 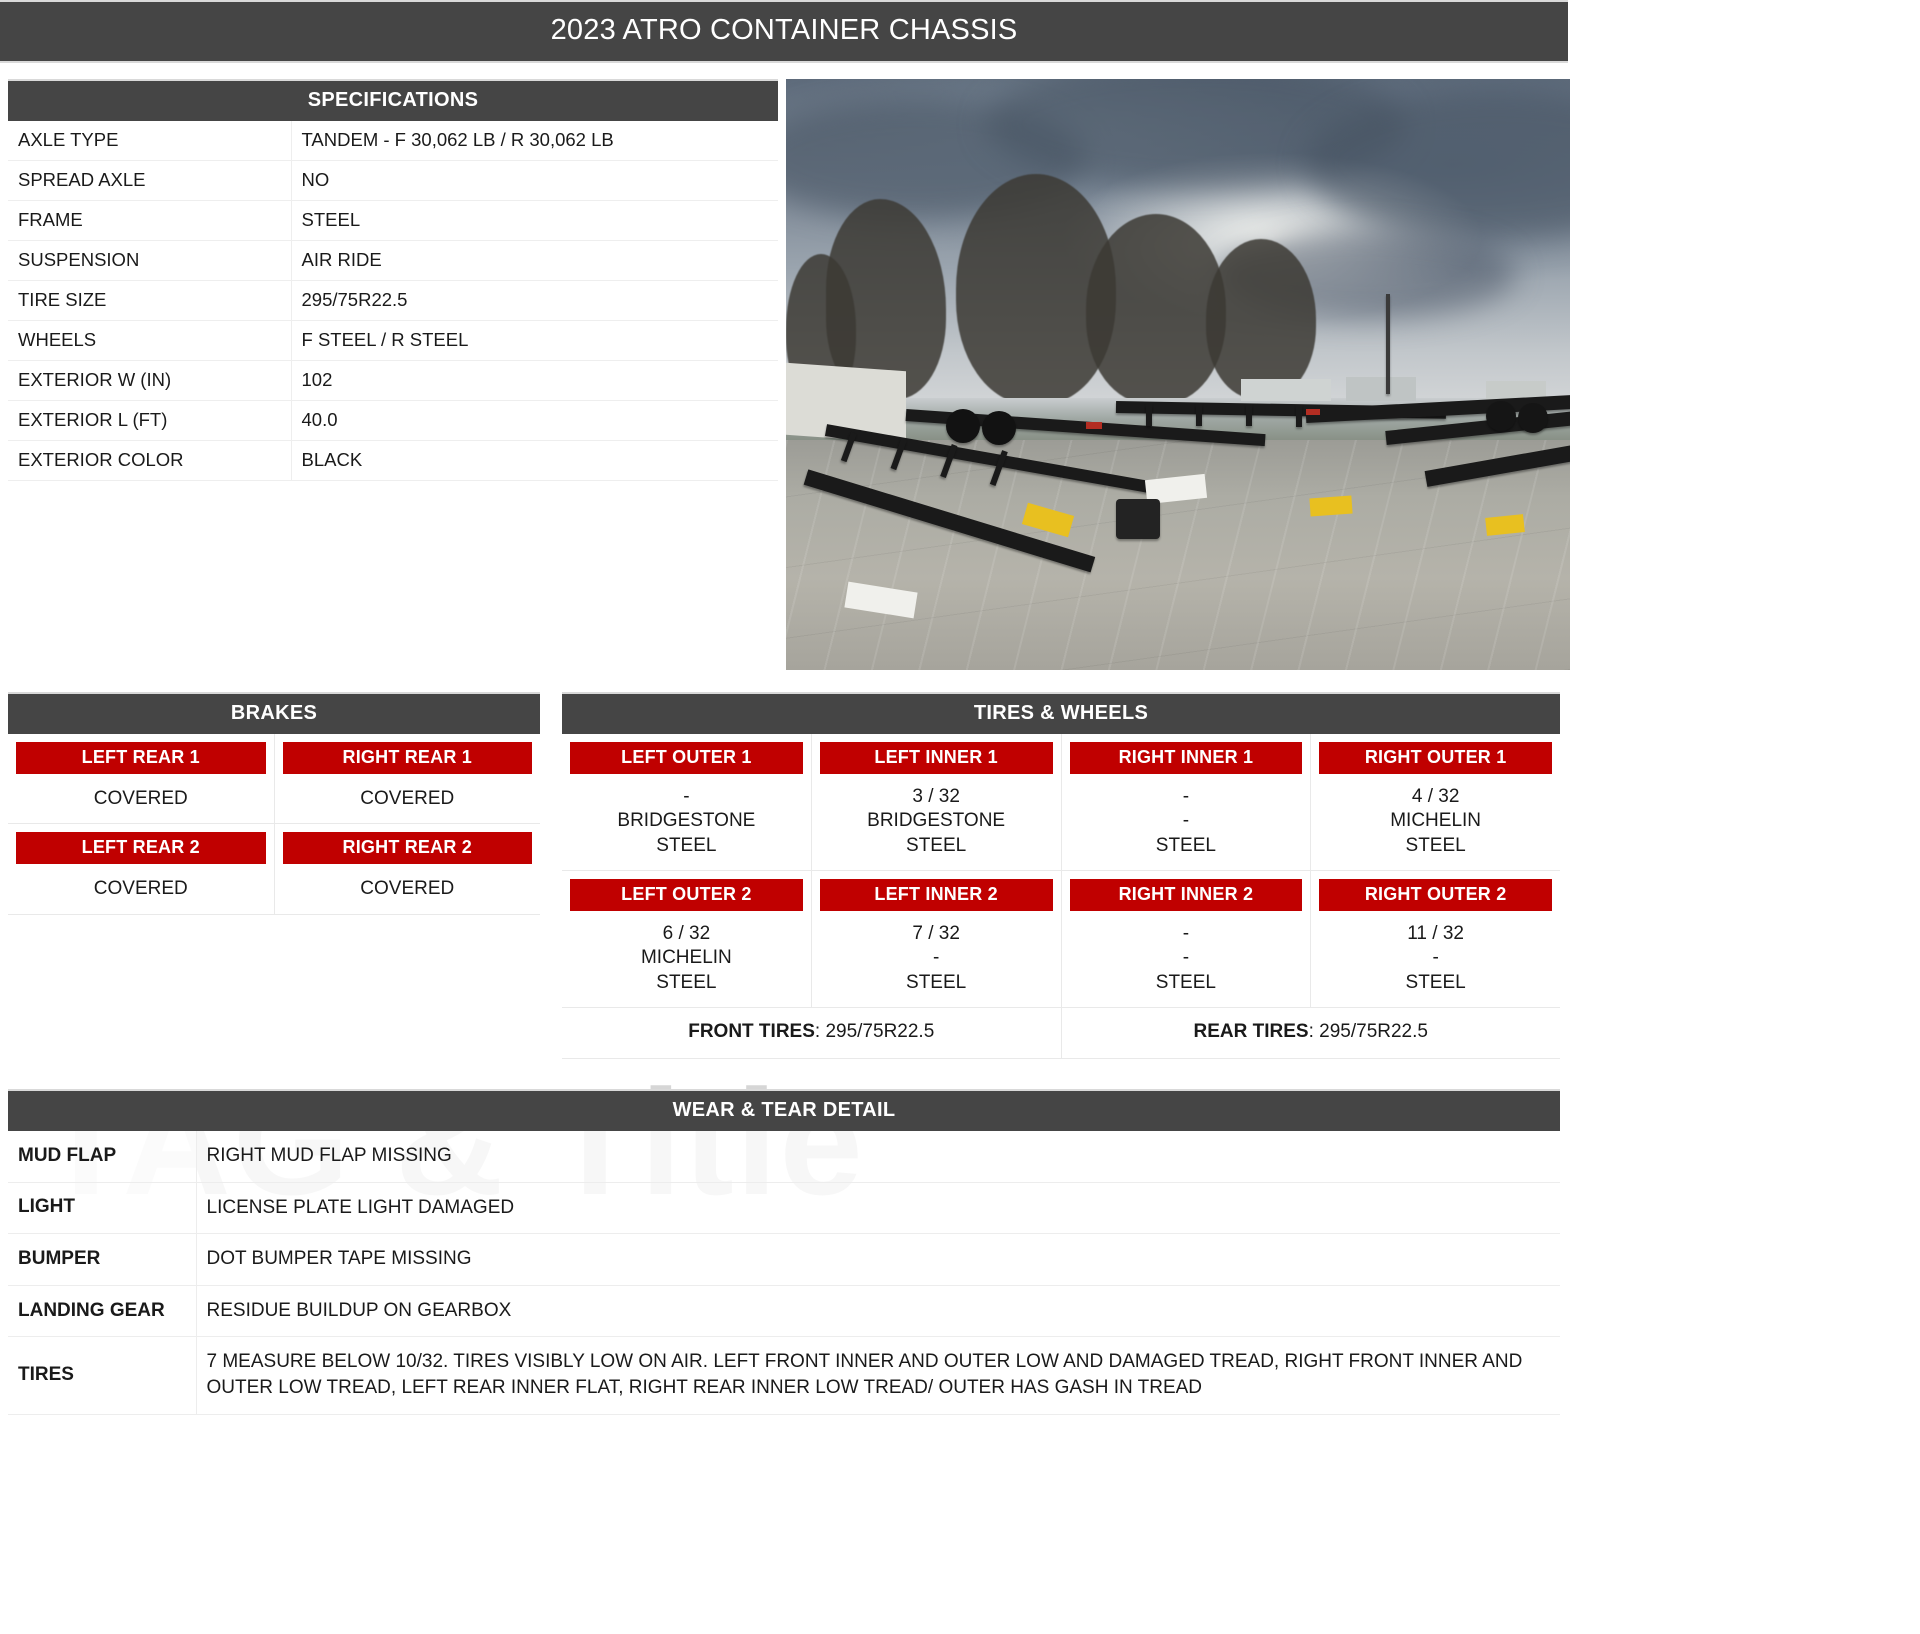 I want to click on tire-values: 4 / 32 MICHELIN STEEL, so click(x=1435, y=816).